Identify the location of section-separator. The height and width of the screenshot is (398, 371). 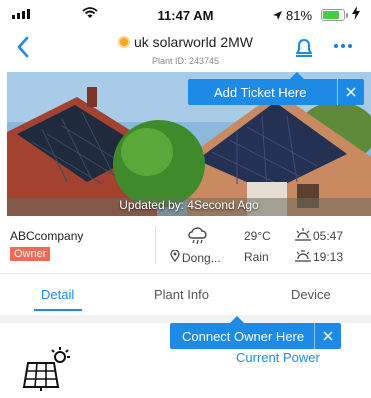
(185, 319).